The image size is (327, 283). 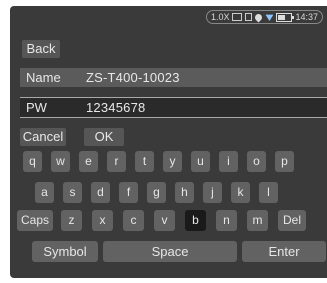 What do you see at coordinates (65, 251) in the screenshot?
I see `symbol-key: Symbol` at bounding box center [65, 251].